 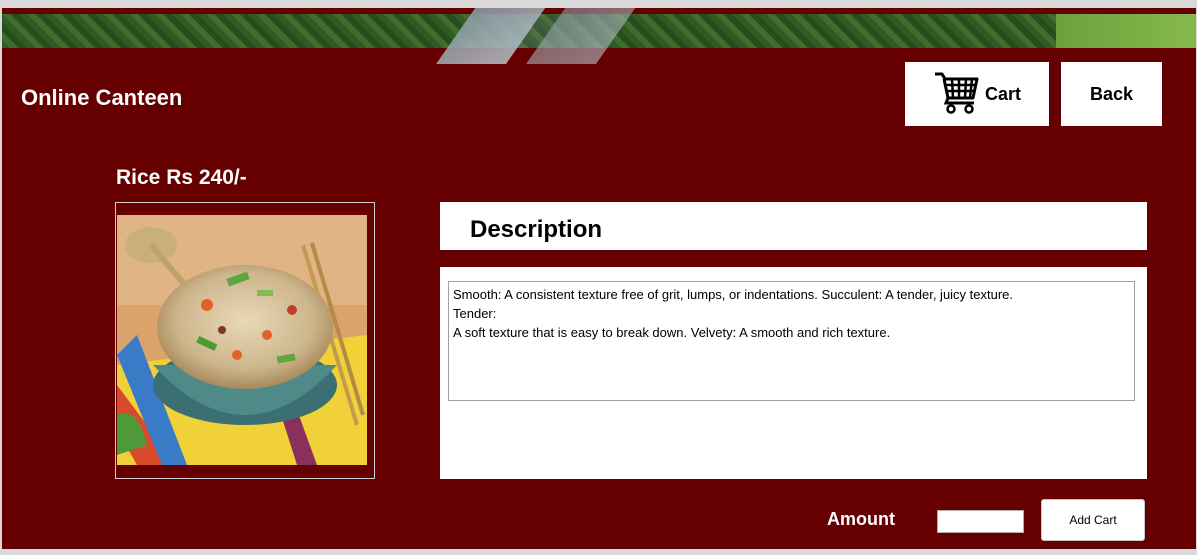 I want to click on back-button: Back, so click(x=1111, y=94).